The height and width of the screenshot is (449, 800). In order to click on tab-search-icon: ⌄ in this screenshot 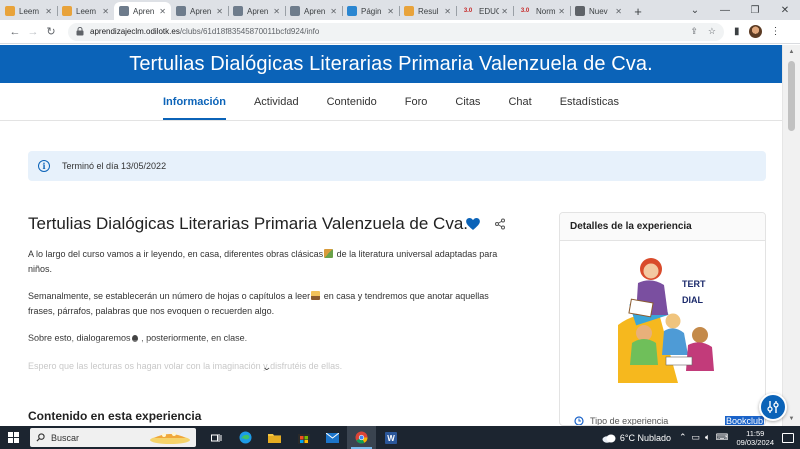, I will do `click(695, 10)`.